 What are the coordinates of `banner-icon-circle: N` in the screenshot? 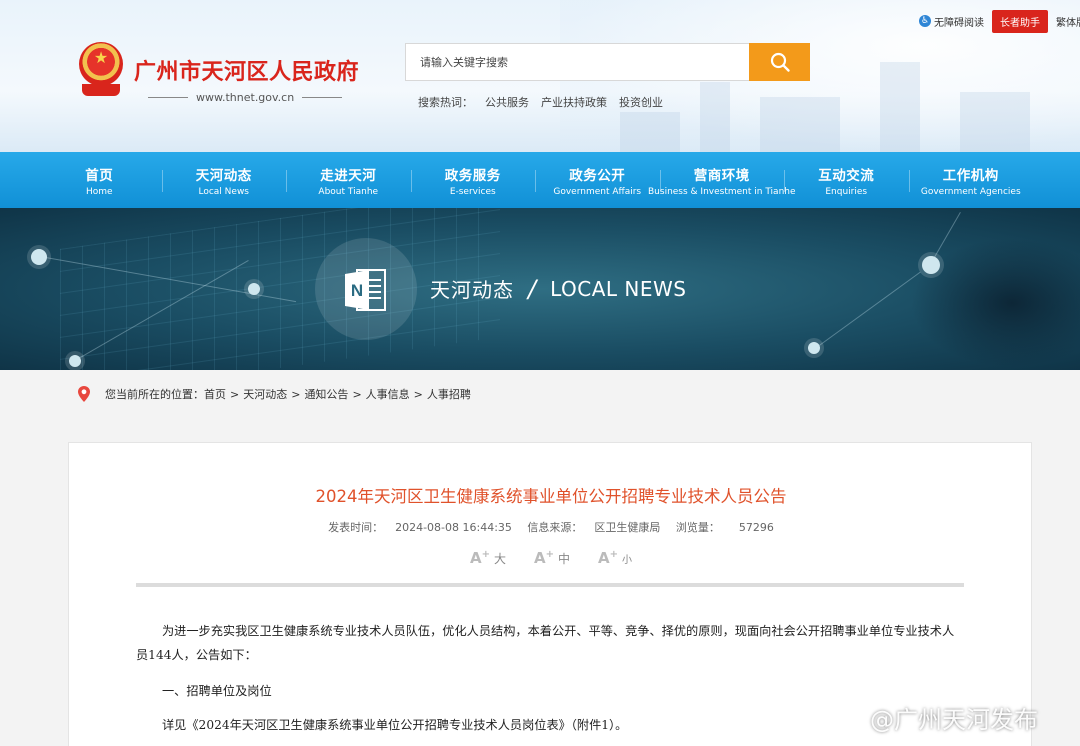 It's located at (366, 289).